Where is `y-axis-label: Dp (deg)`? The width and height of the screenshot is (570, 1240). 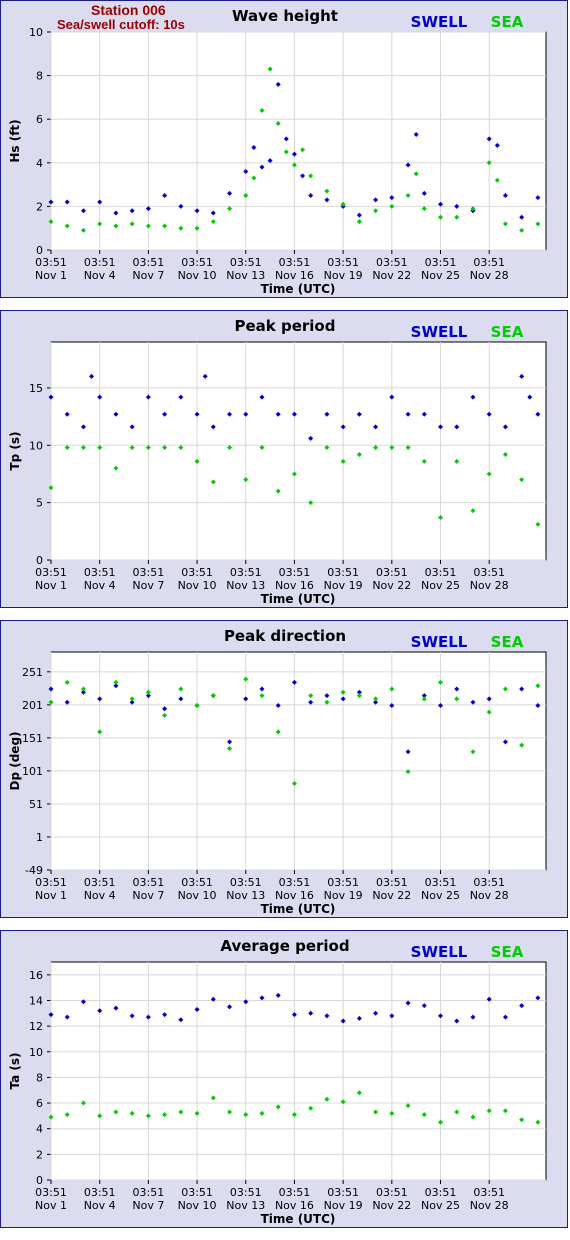 y-axis-label: Dp (deg) is located at coordinates (15, 760).